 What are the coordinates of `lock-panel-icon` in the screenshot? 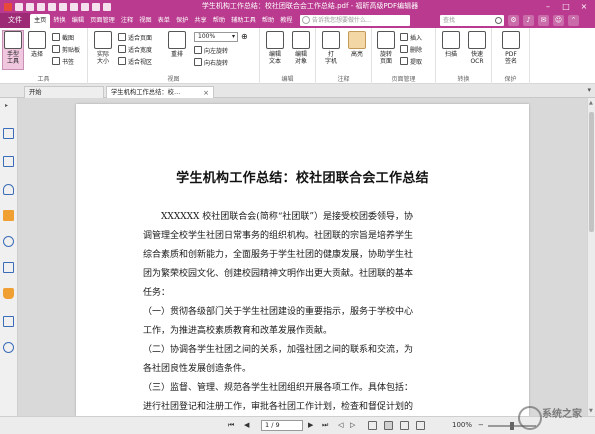 It's located at (8, 293).